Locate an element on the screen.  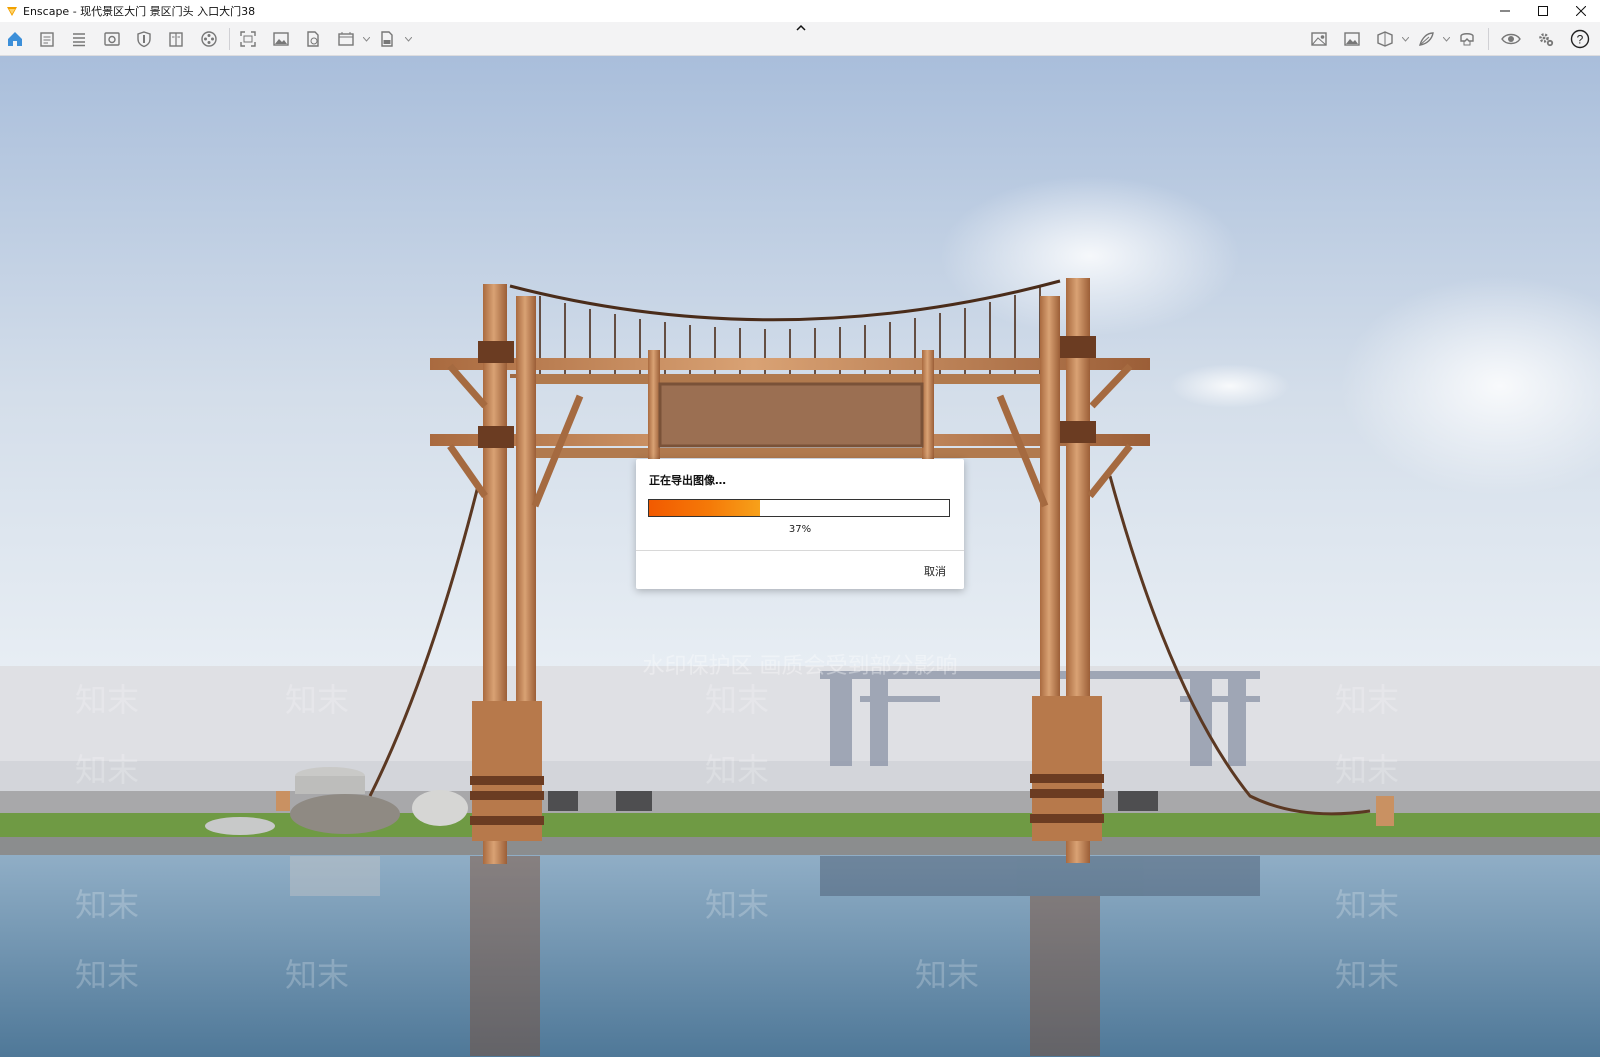
panorama-dropdown-icon is located at coordinates (366, 39).